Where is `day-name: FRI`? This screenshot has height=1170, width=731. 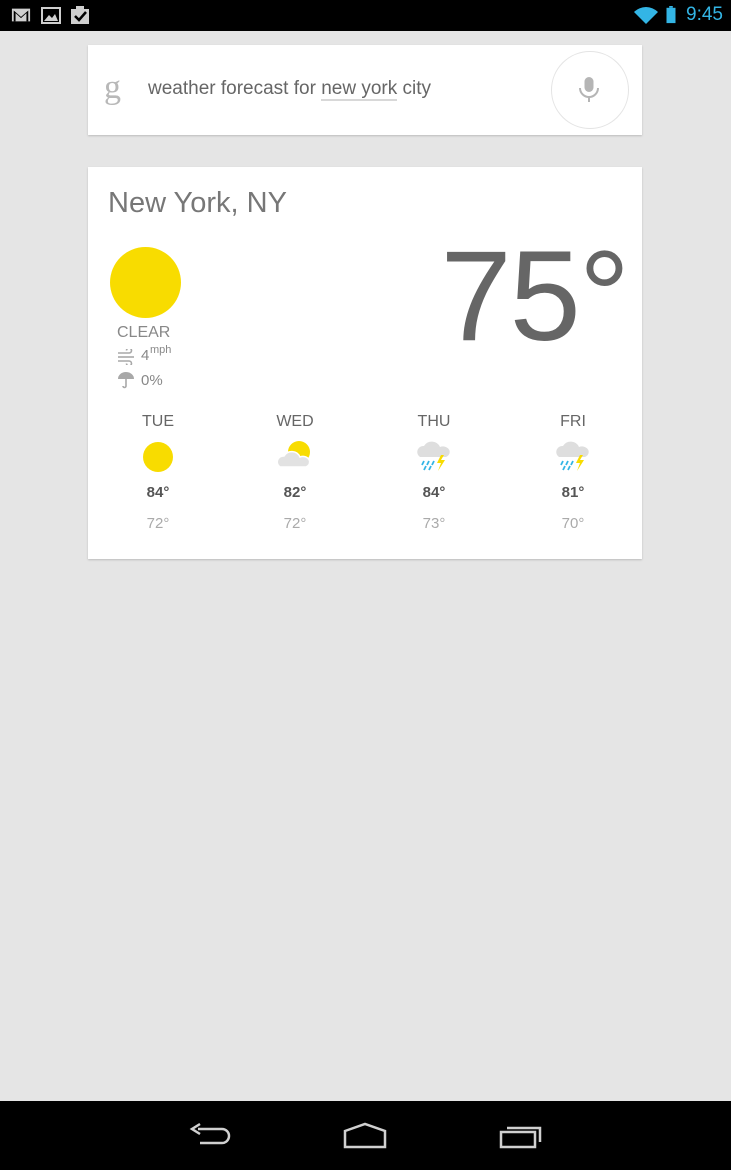 day-name: FRI is located at coordinates (573, 421).